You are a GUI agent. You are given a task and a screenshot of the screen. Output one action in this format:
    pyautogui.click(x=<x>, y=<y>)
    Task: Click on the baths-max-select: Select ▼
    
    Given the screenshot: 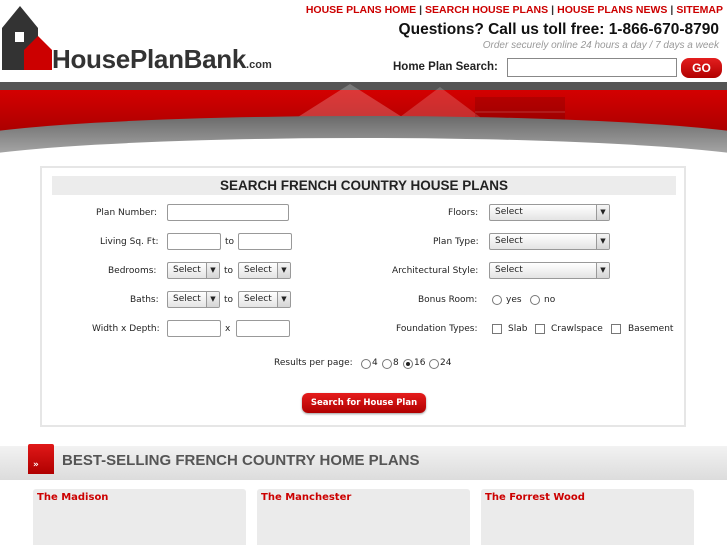 What is the action you would take?
    pyautogui.click(x=264, y=299)
    